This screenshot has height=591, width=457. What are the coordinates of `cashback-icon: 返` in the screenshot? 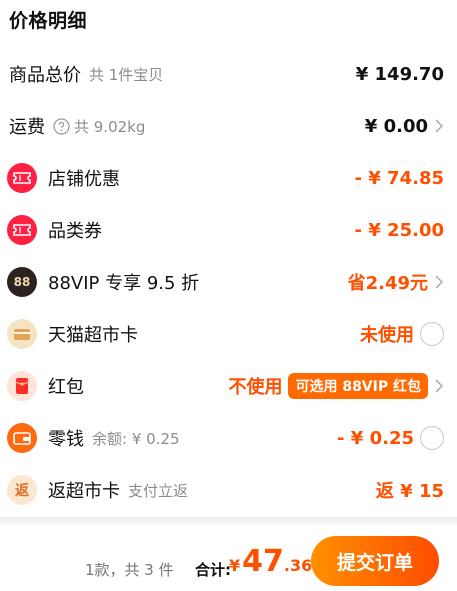 It's located at (22, 490).